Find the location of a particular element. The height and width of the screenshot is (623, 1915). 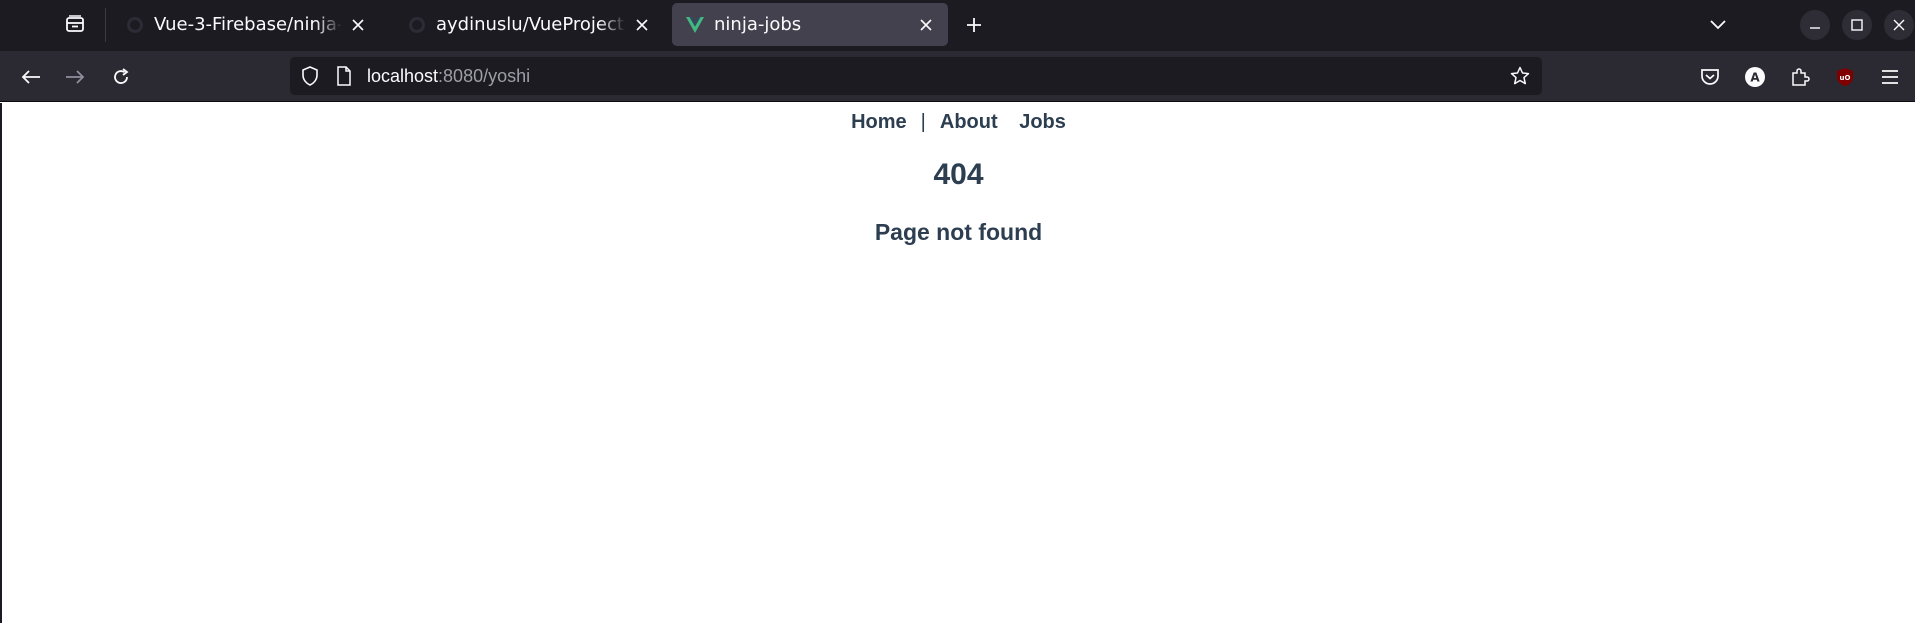

tab-title: aydinuslu/VueProjects at is located at coordinates (531, 24).